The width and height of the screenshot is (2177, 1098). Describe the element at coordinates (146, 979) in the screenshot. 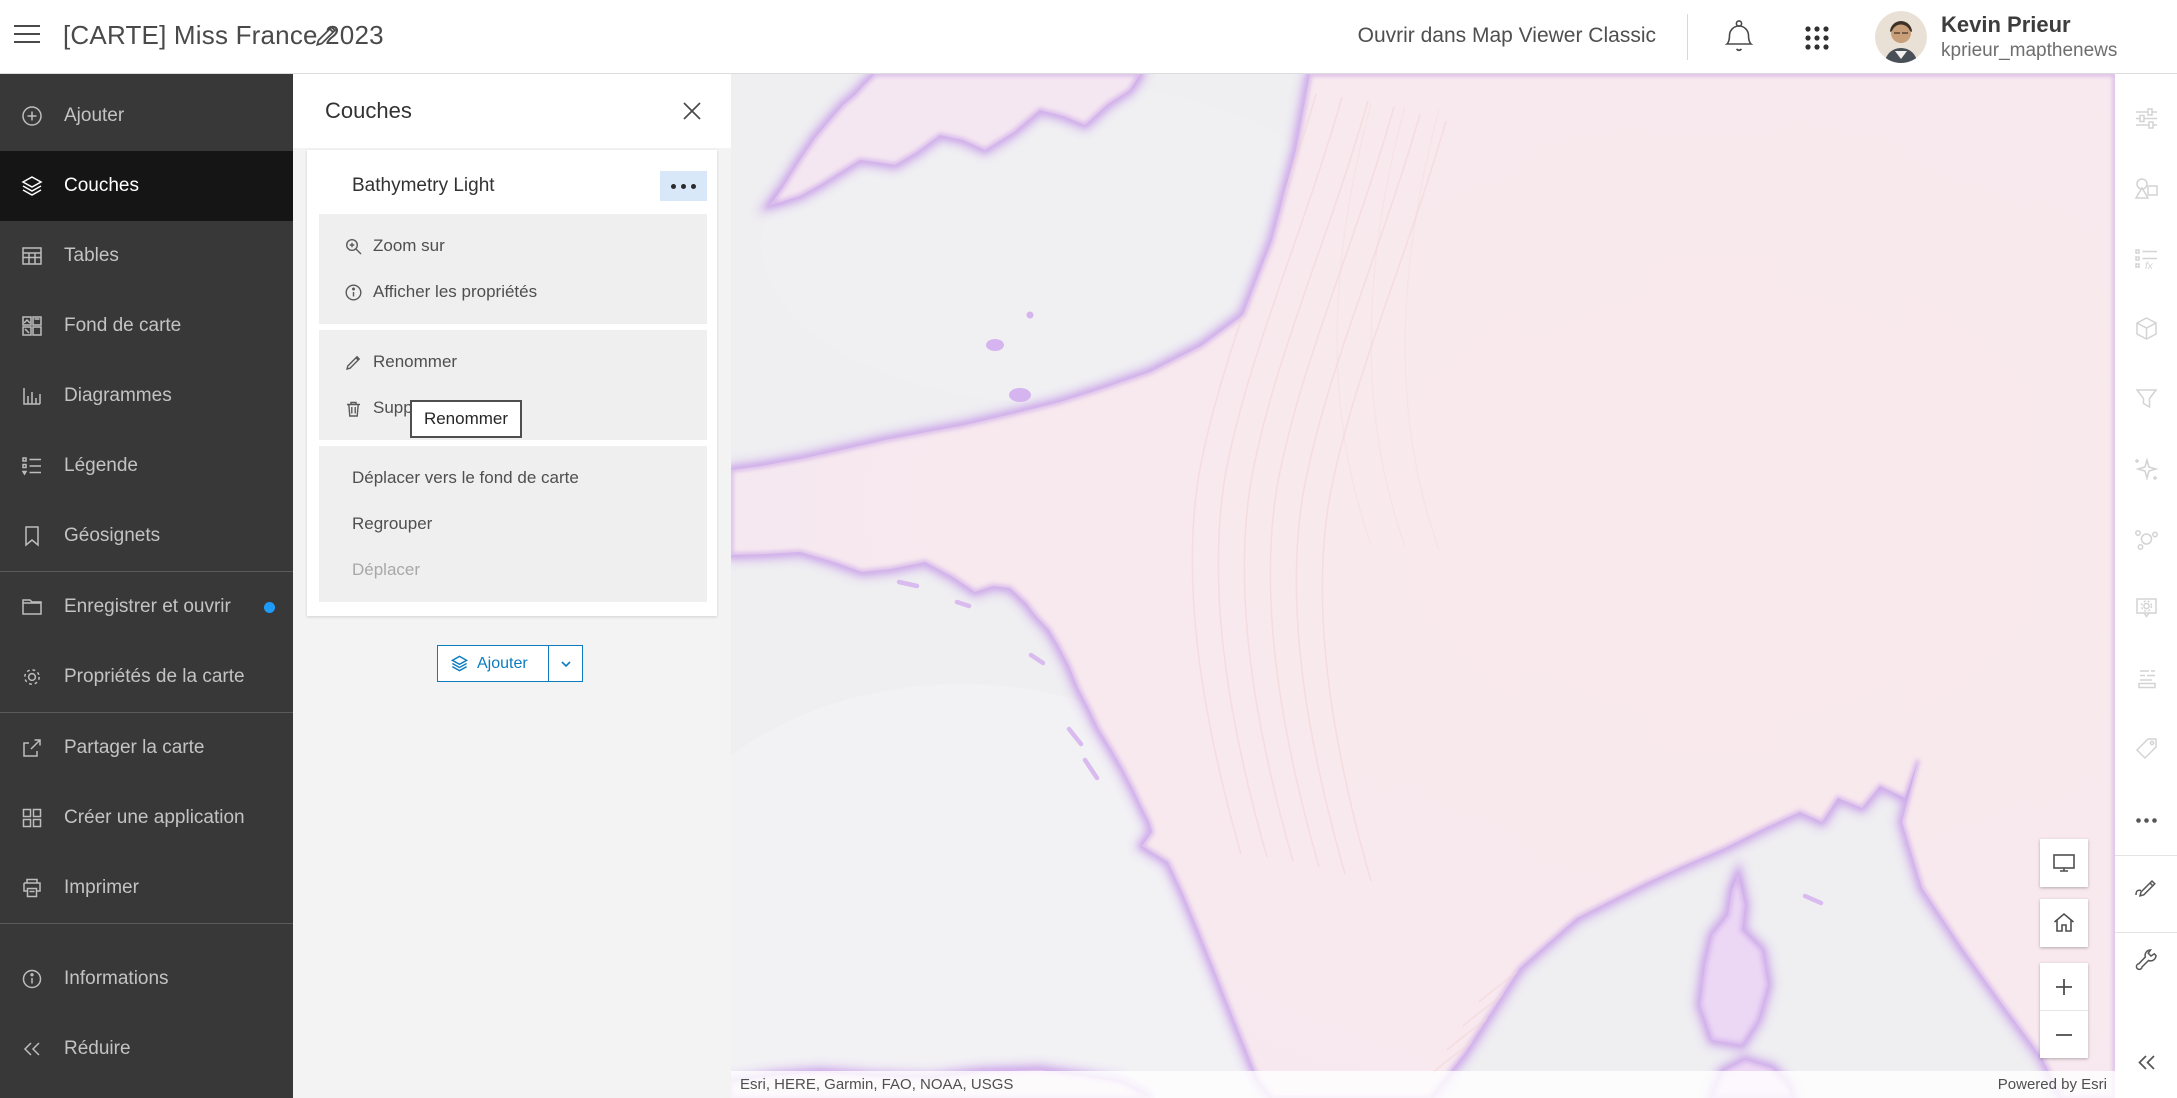

I see `sidebar-item-informations: Informations` at that location.